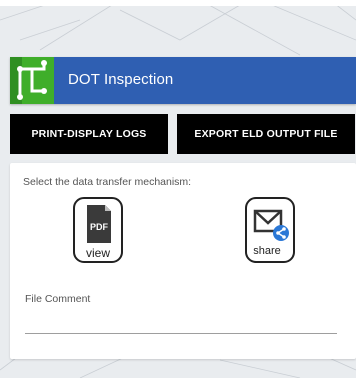  Describe the element at coordinates (178, 3) in the screenshot. I see `top-strip` at that location.